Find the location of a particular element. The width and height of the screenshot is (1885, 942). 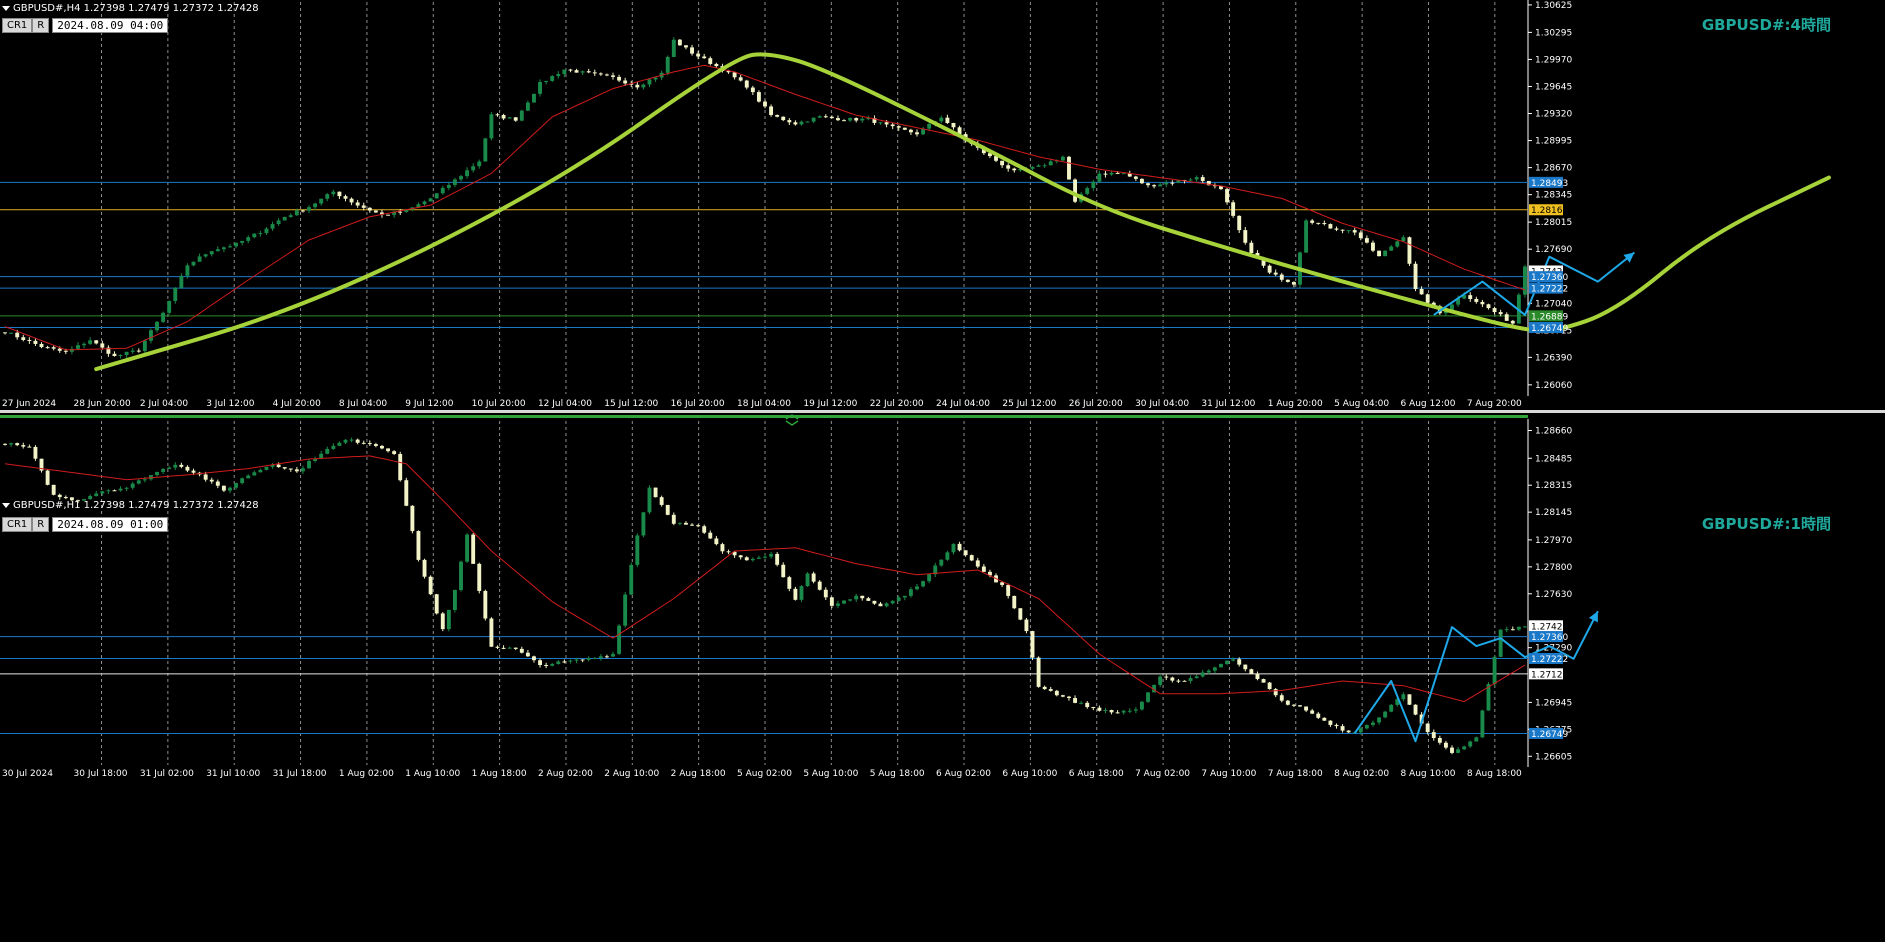

y-tick-label: 1.29320 is located at coordinates (1553, 115).